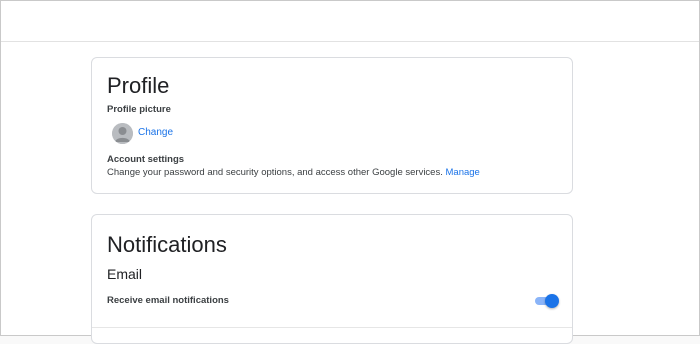  I want to click on toggle-thumb, so click(552, 301).